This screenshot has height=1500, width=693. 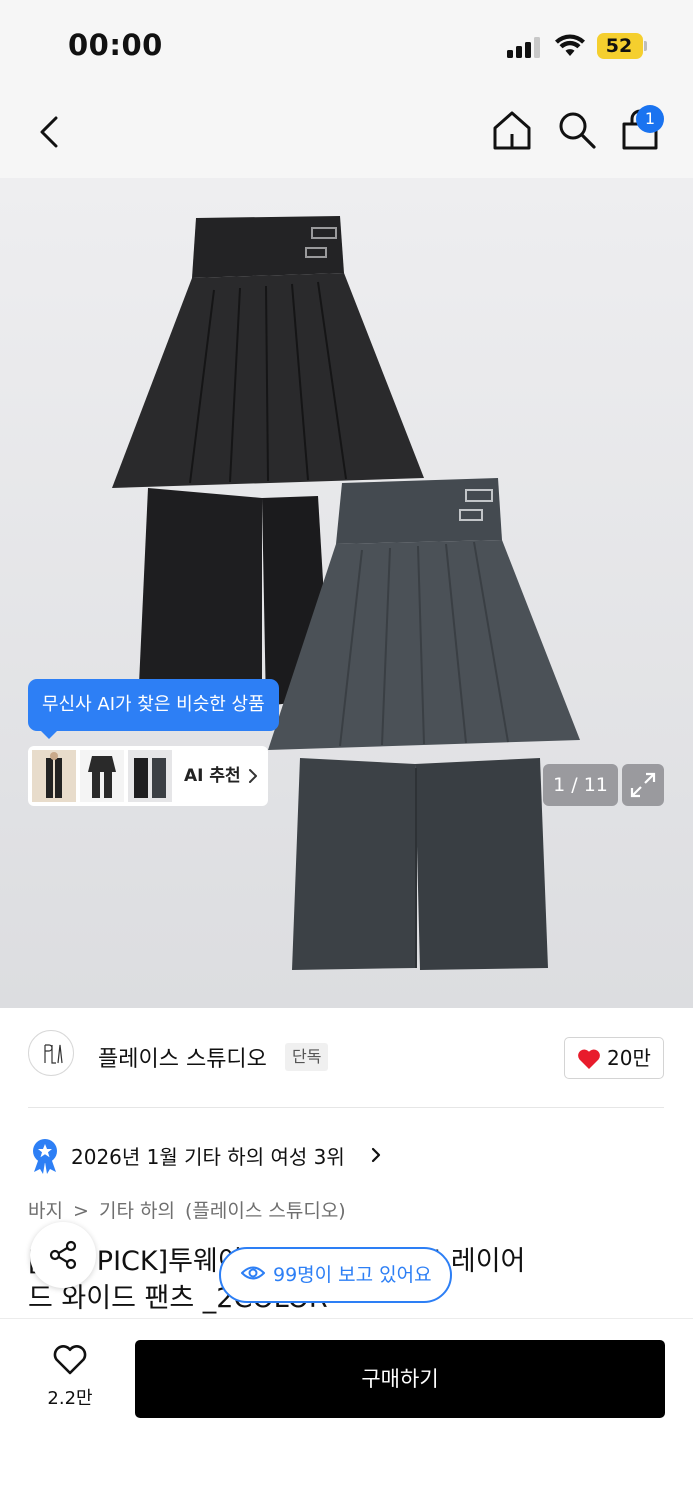 I want to click on brand-like-count: 20만, so click(x=629, y=1058).